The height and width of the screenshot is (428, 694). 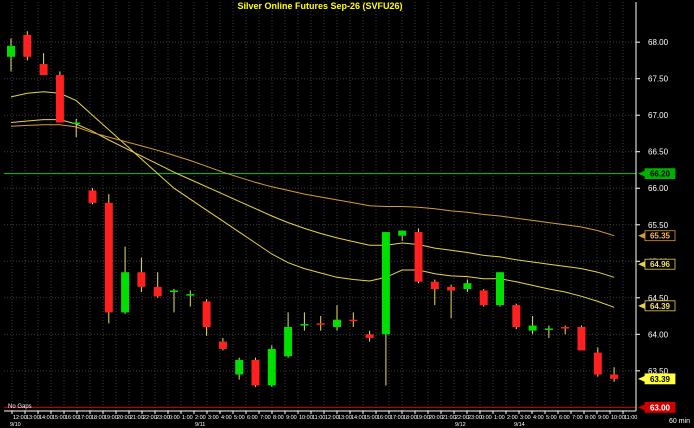 I want to click on x-tick-label: 22:00, so click(x=462, y=418).